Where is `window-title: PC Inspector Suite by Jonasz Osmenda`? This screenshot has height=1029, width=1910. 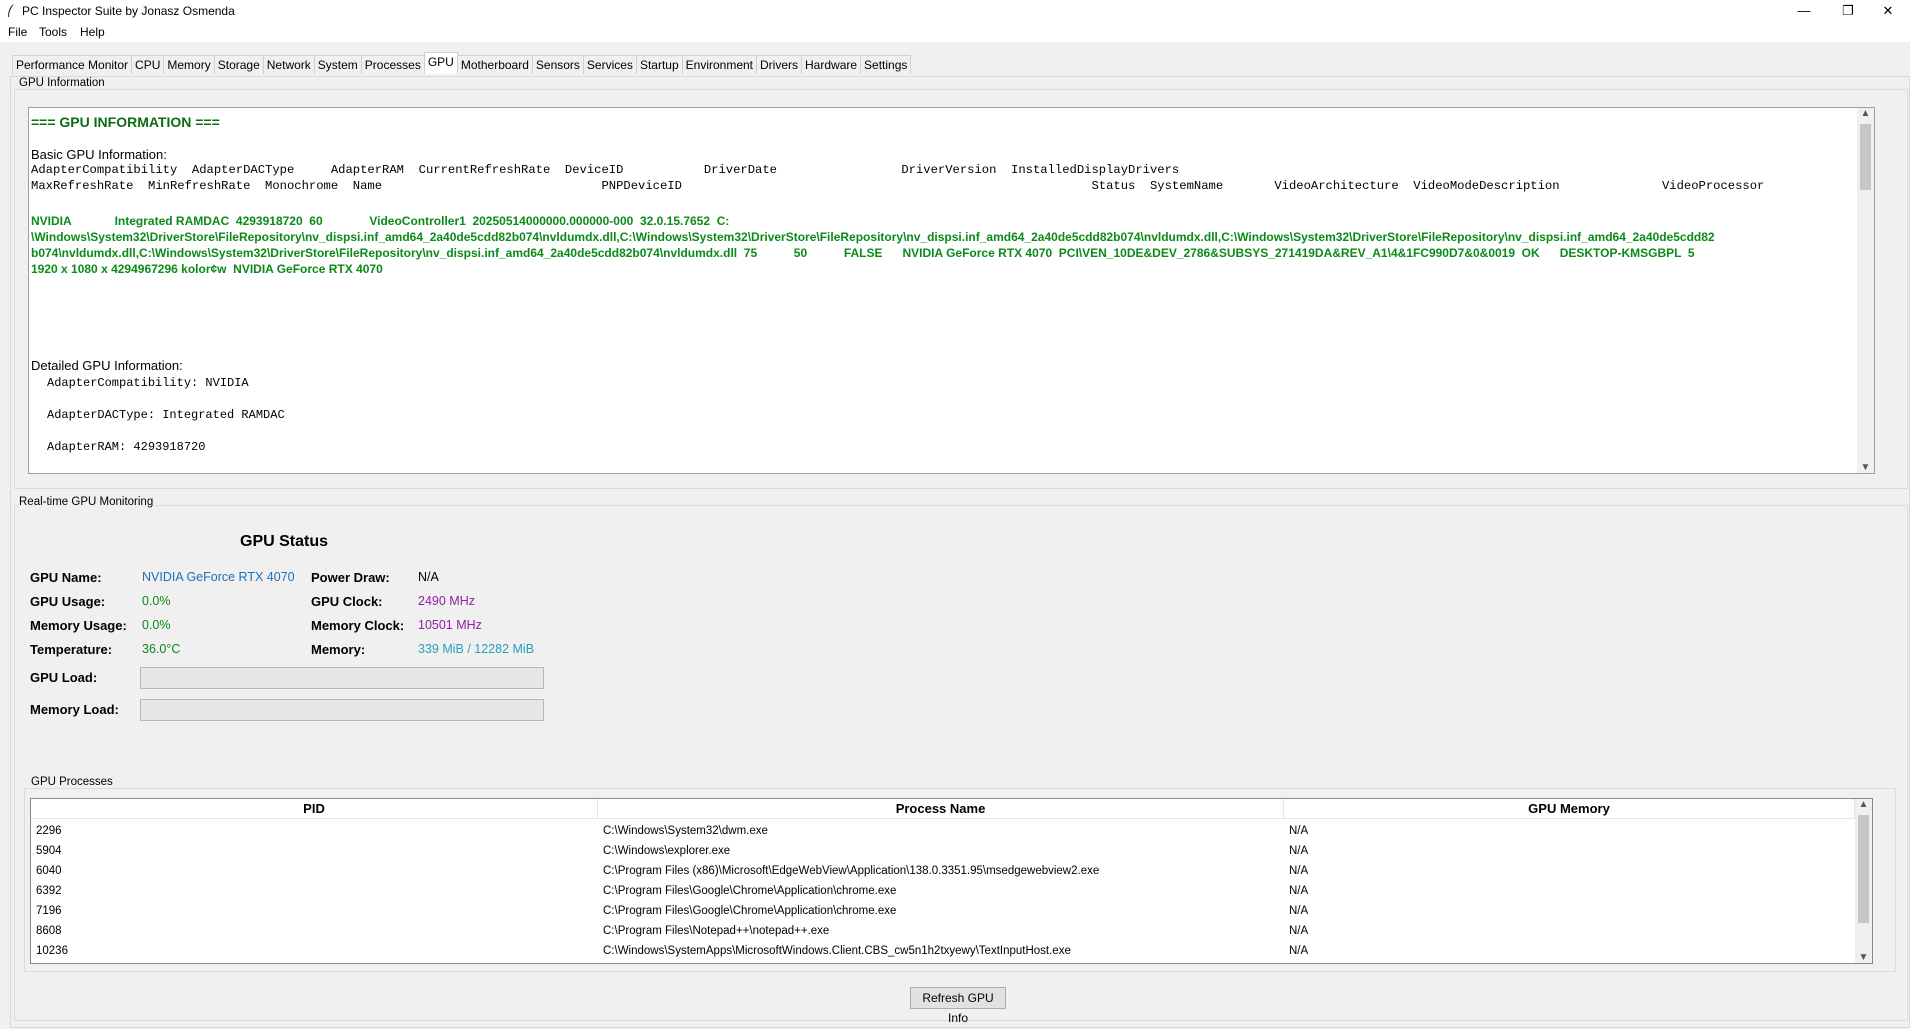
window-title: PC Inspector Suite by Jonasz Osmenda is located at coordinates (128, 11).